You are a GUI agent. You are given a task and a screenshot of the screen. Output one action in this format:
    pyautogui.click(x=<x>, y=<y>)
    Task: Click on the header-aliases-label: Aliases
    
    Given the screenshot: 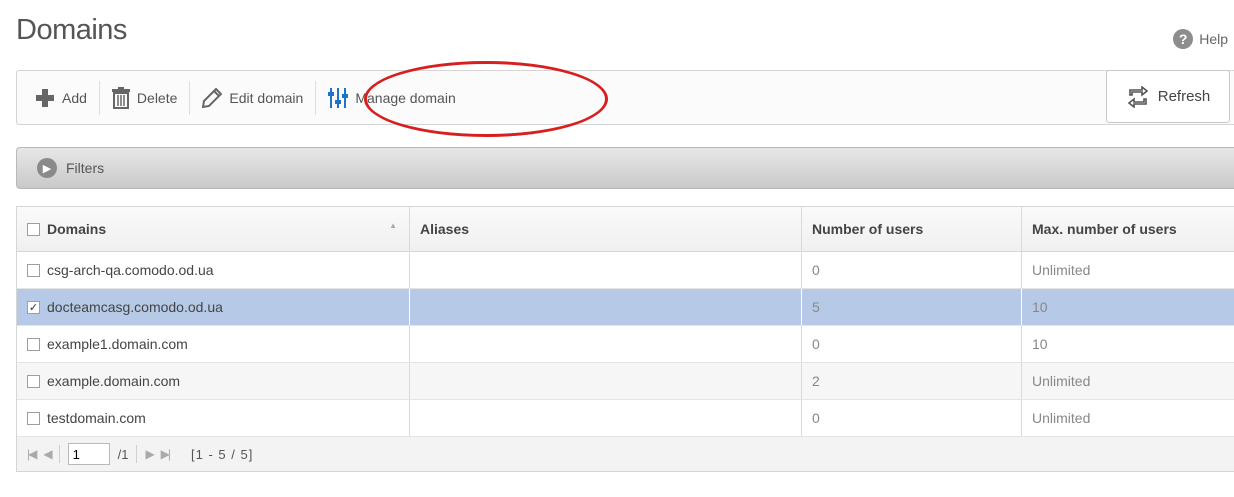 What is the action you would take?
    pyautogui.click(x=445, y=229)
    